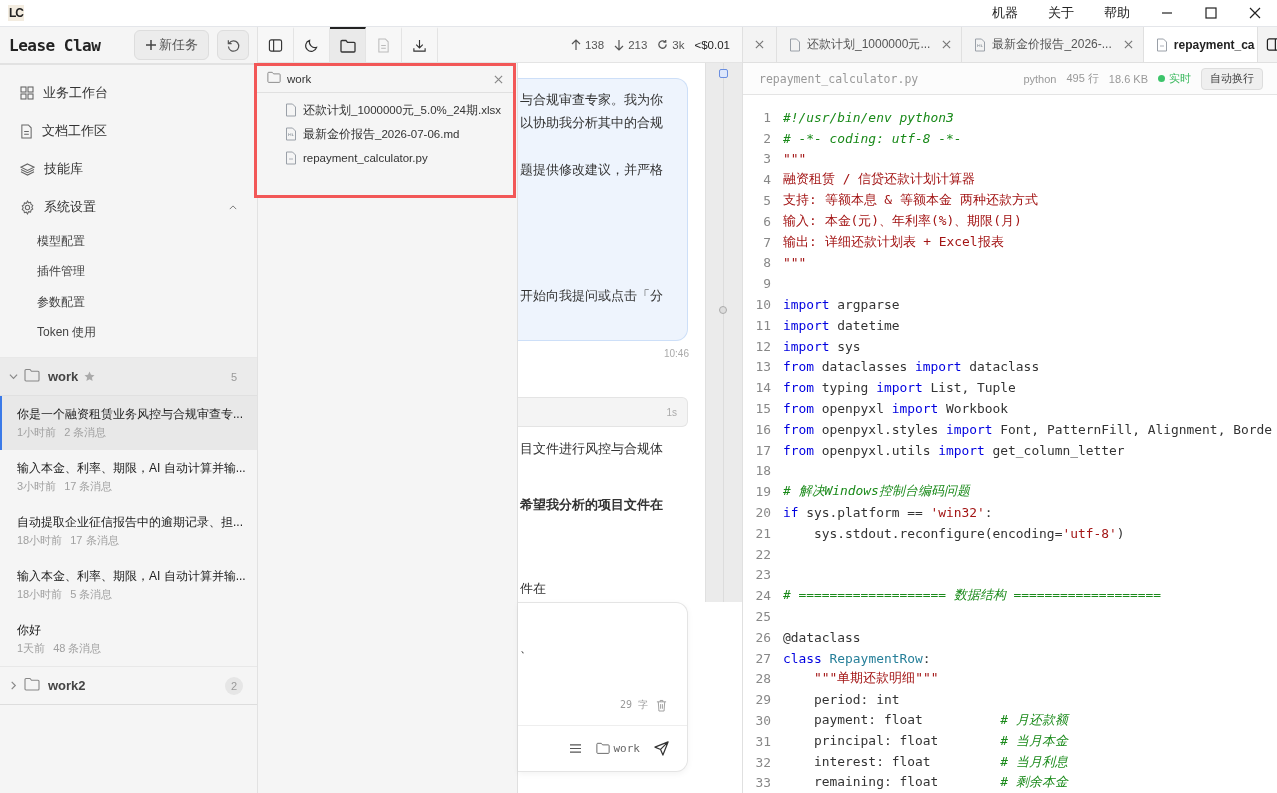 The height and width of the screenshot is (793, 1277). Describe the element at coordinates (762, 513) in the screenshot. I see `line-number: 20` at that location.